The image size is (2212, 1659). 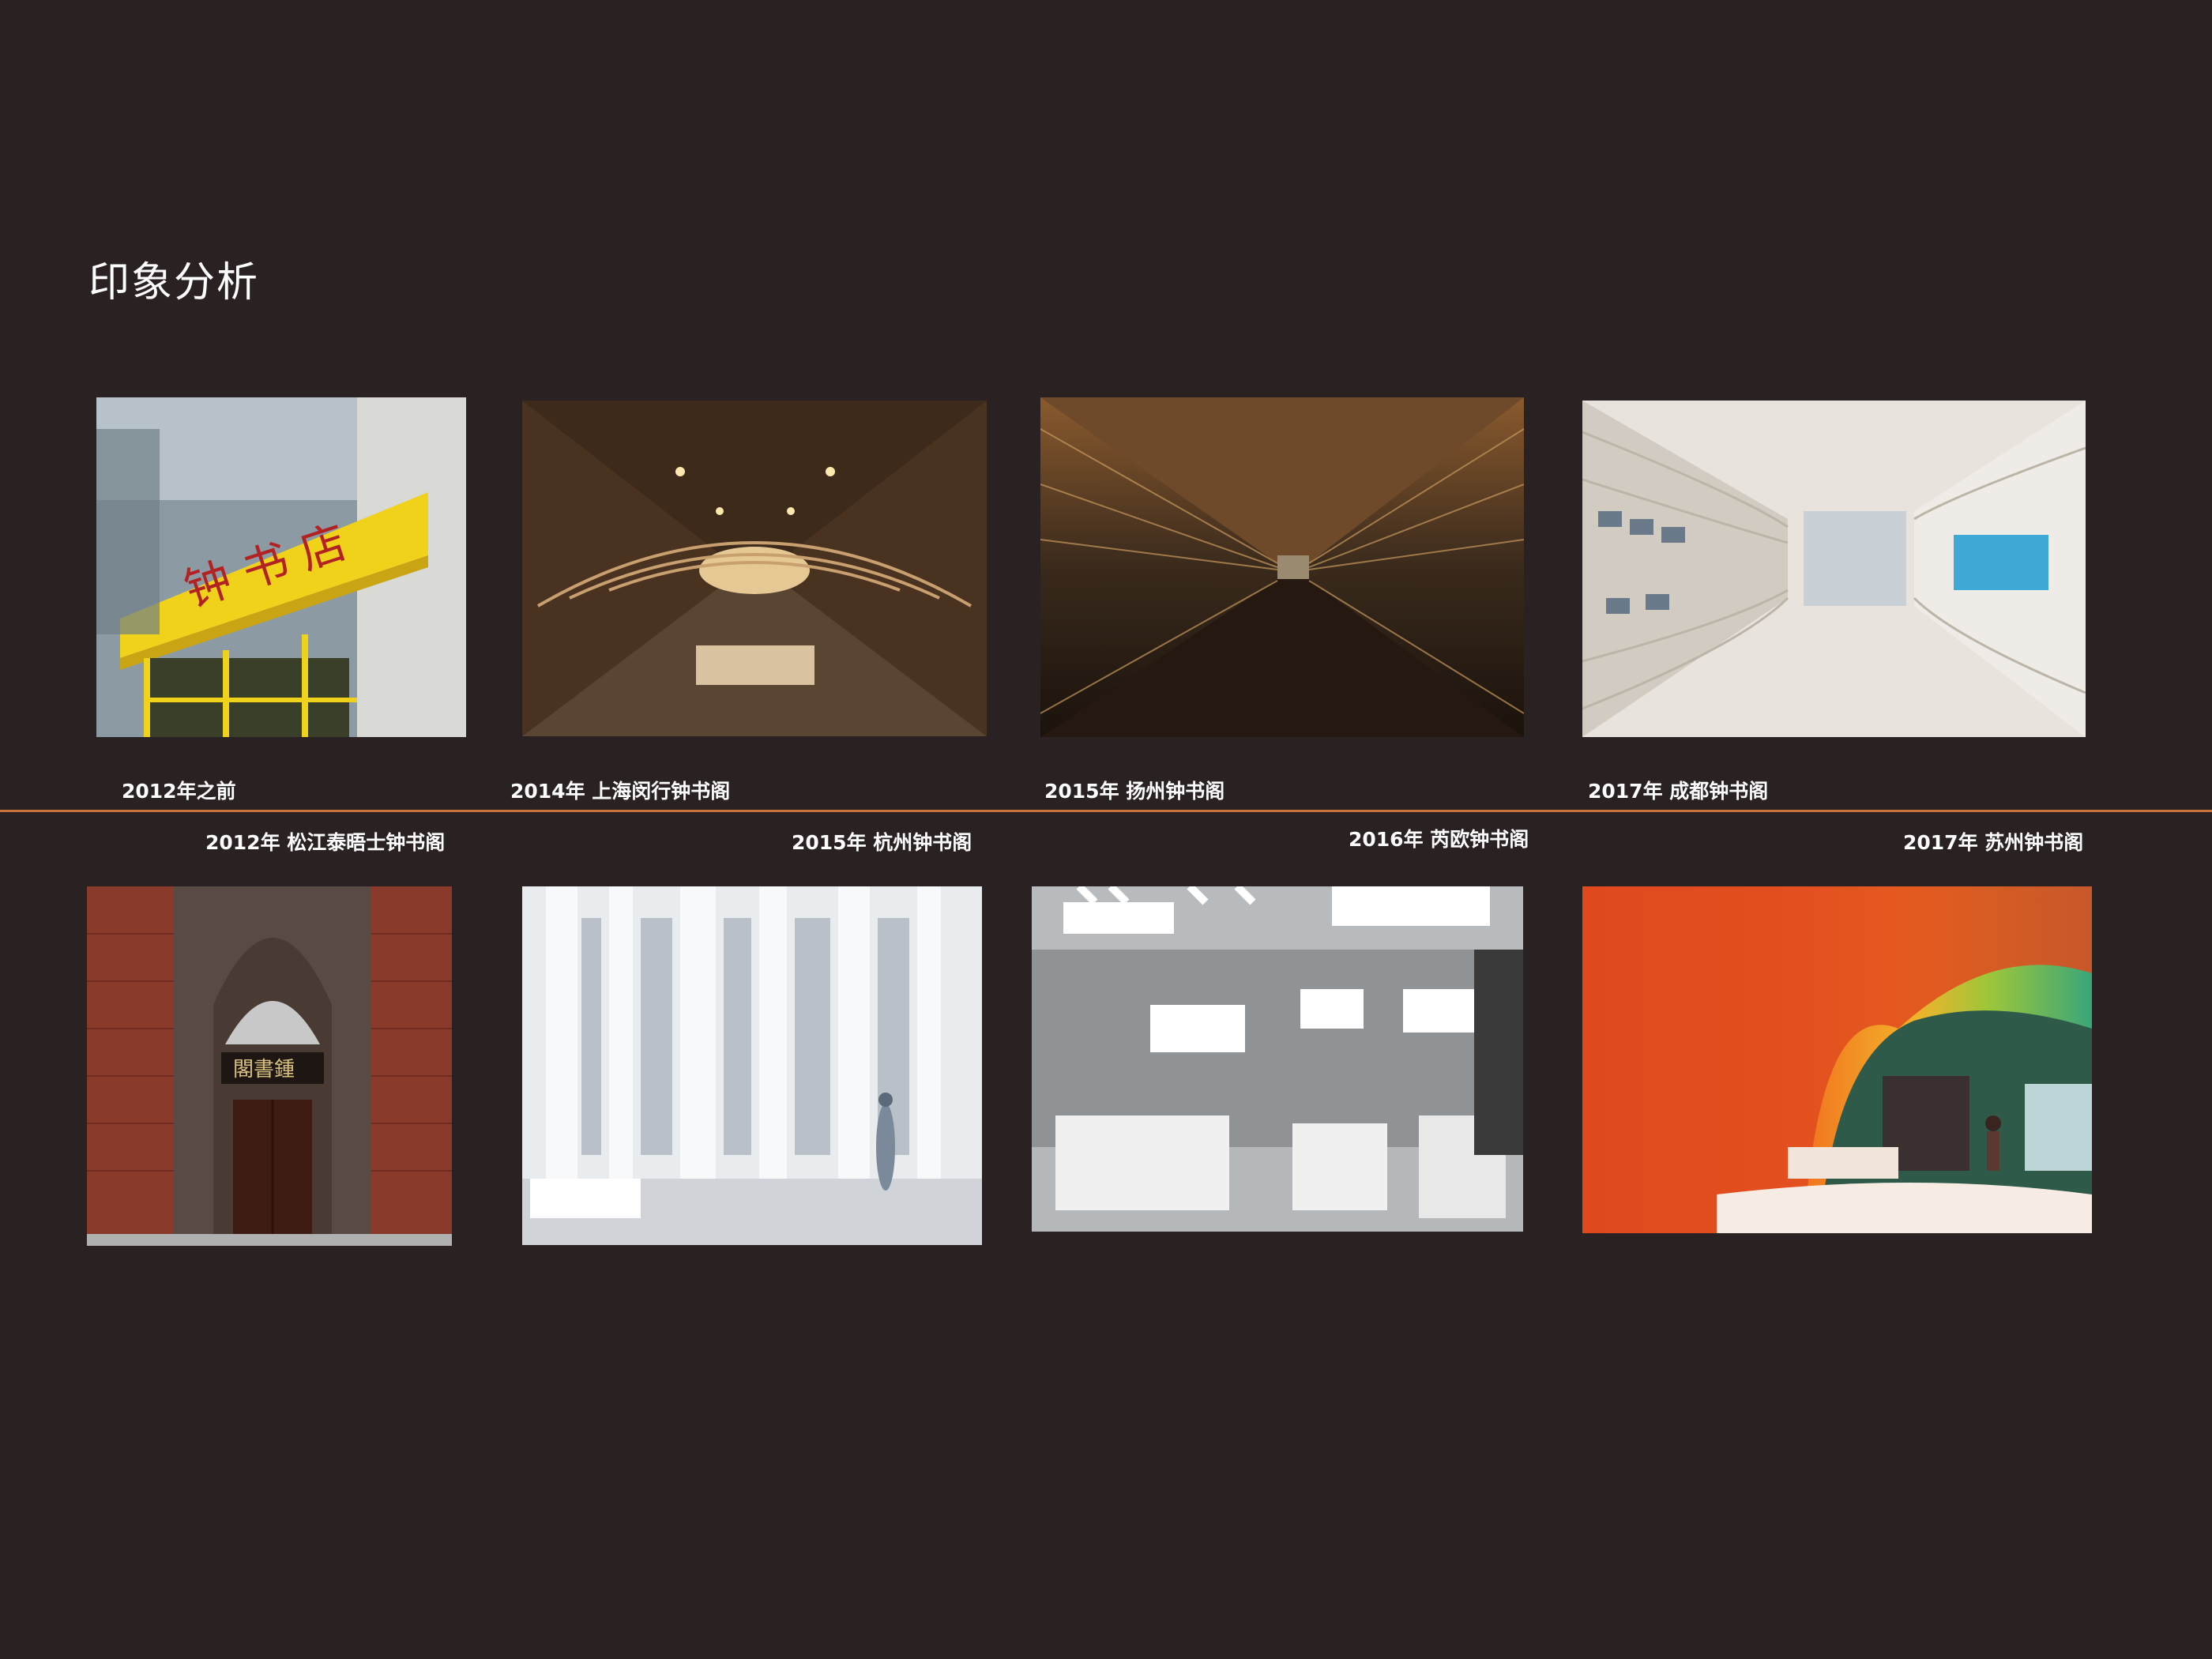 What do you see at coordinates (1282, 567) in the screenshot?
I see `yangzhou-bookstore-photo` at bounding box center [1282, 567].